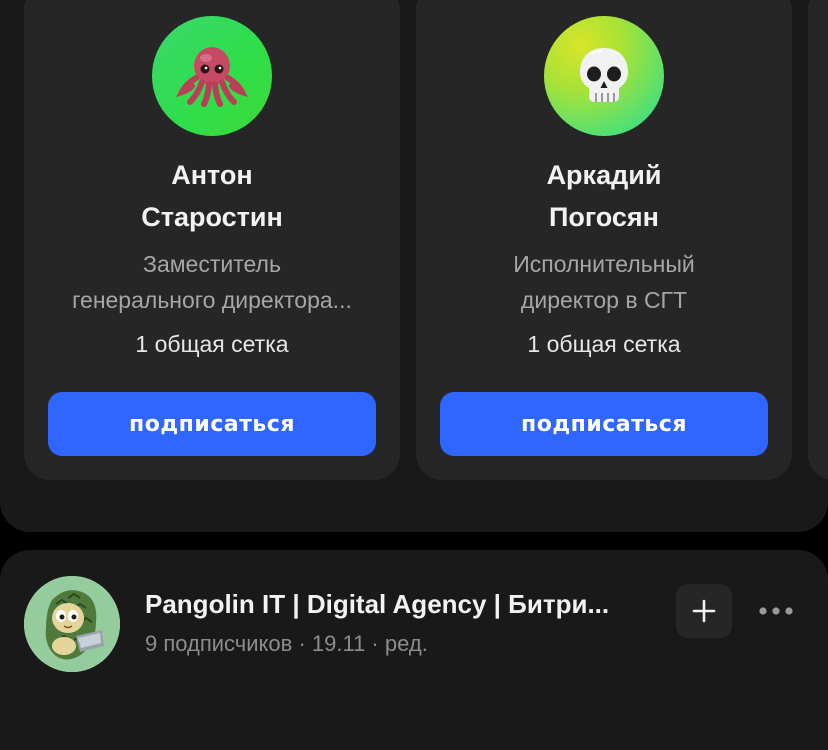 Image resolution: width=828 pixels, height=750 pixels. What do you see at coordinates (604, 175) in the screenshot?
I see `person-first-name: Аркадий` at bounding box center [604, 175].